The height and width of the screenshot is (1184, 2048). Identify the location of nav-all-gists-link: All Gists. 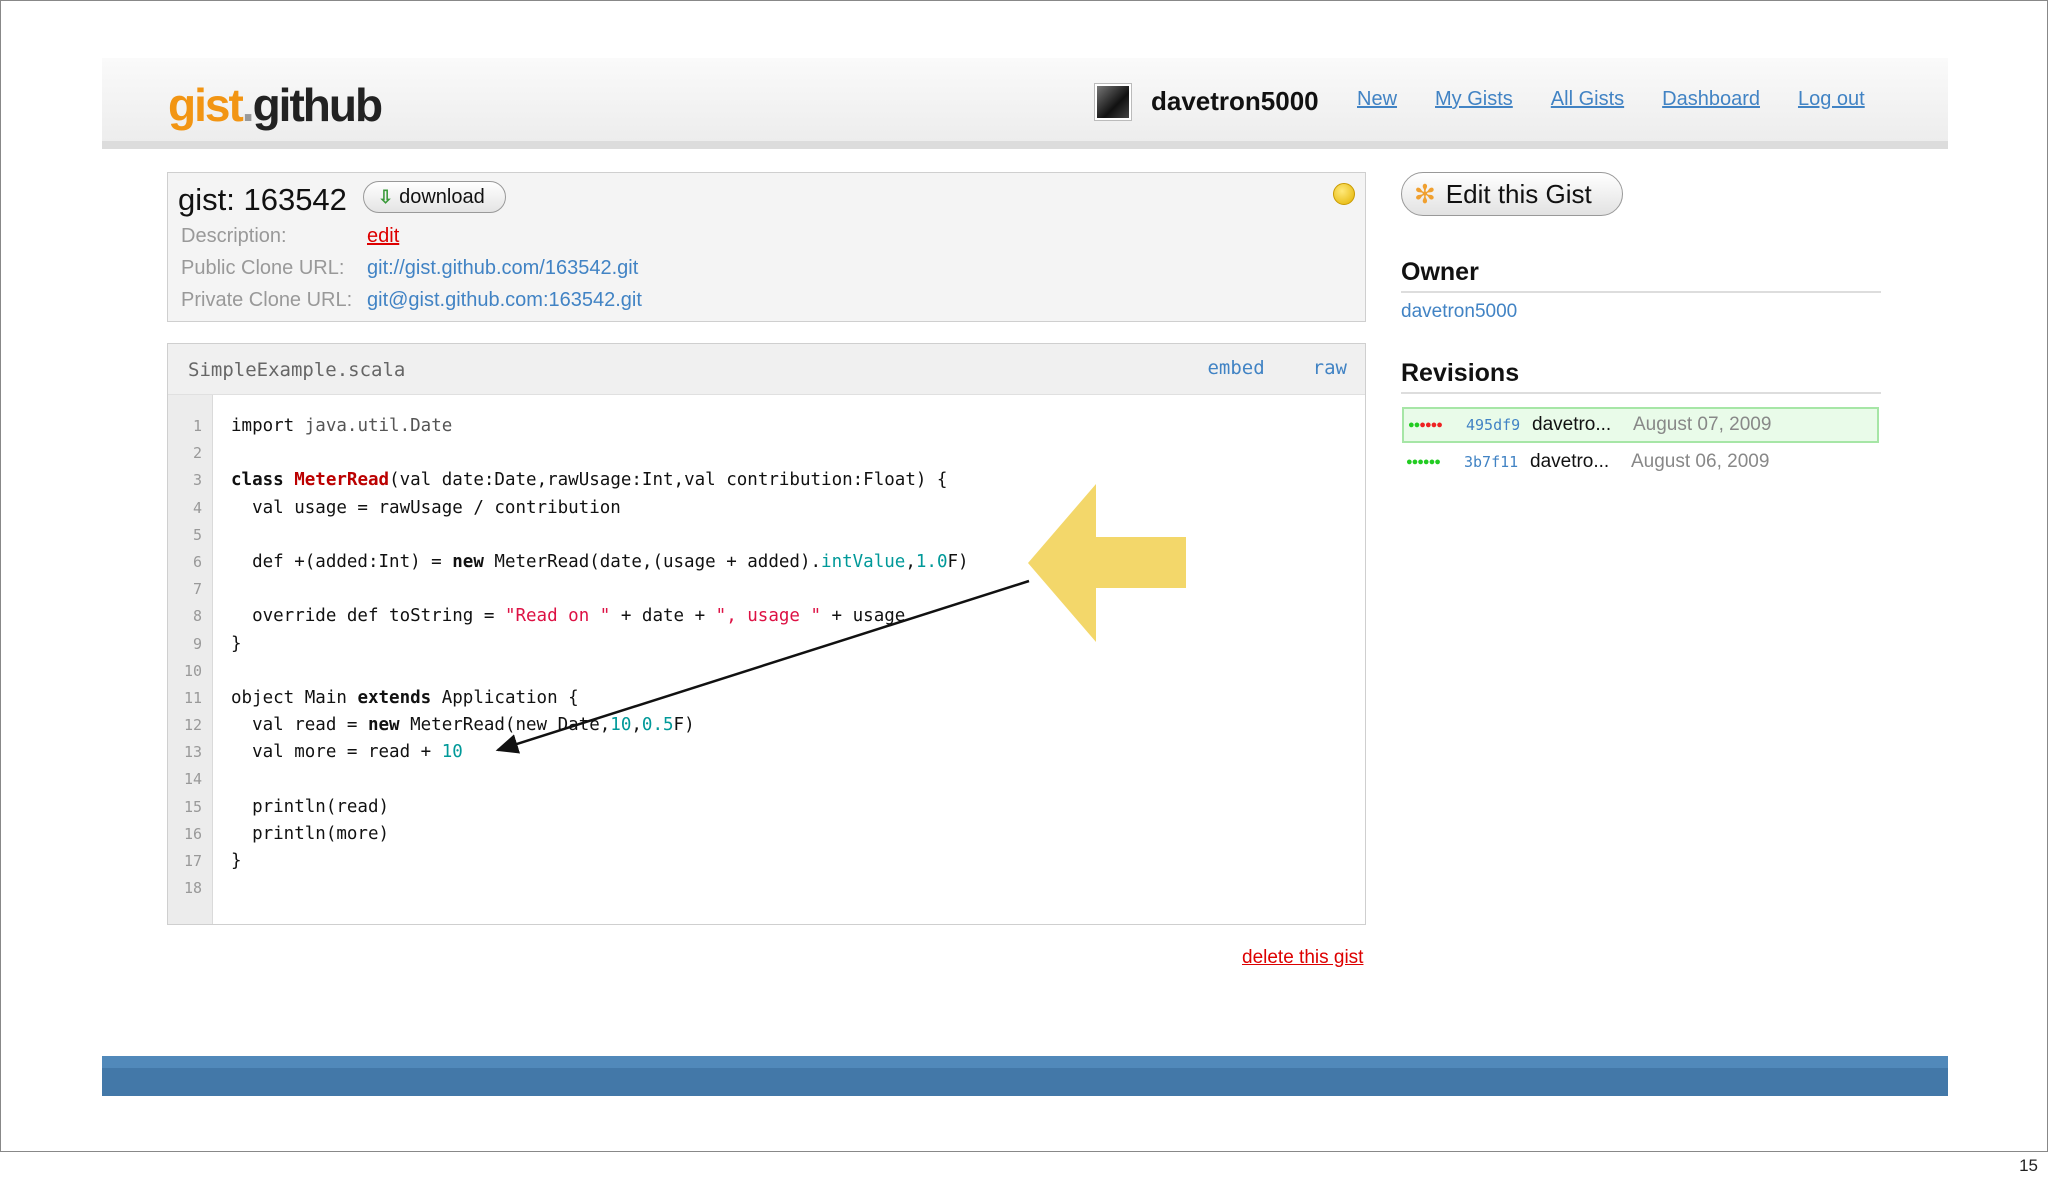
(1587, 99).